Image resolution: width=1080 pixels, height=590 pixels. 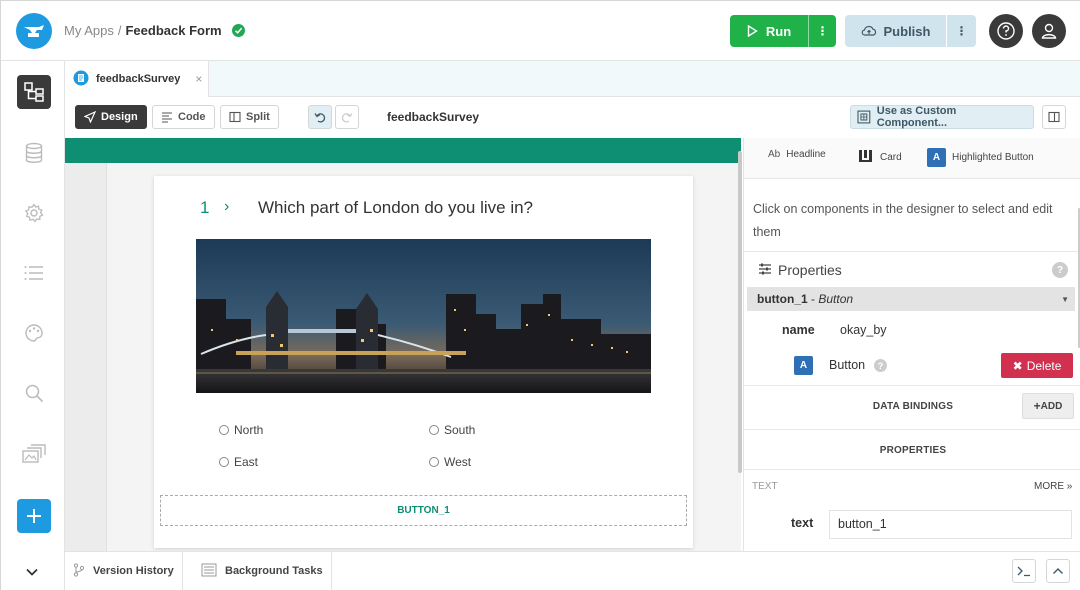 What do you see at coordinates (460, 430) in the screenshot?
I see `option-label: South` at bounding box center [460, 430].